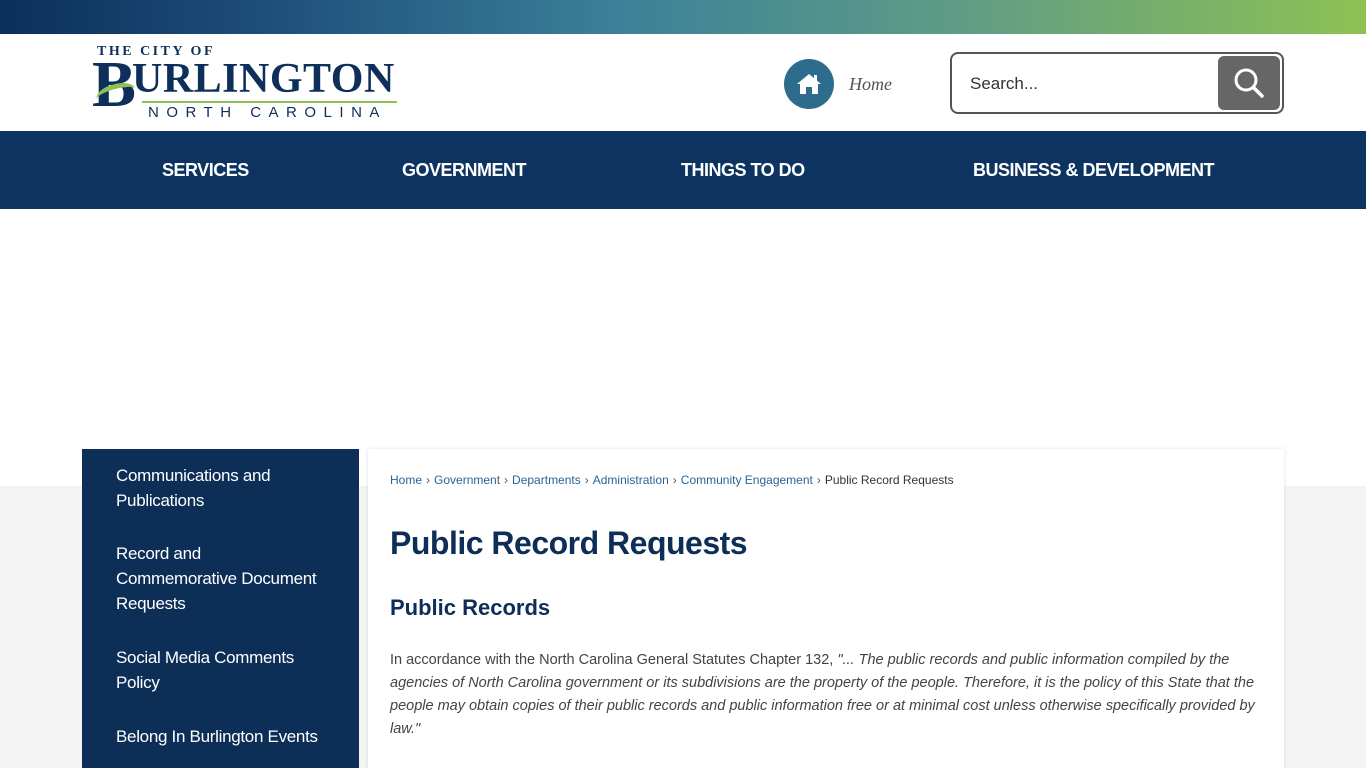 This screenshot has width=1366, height=768. Describe the element at coordinates (263, 79) in the screenshot. I see `logo-main-text: URLINGTON` at that location.